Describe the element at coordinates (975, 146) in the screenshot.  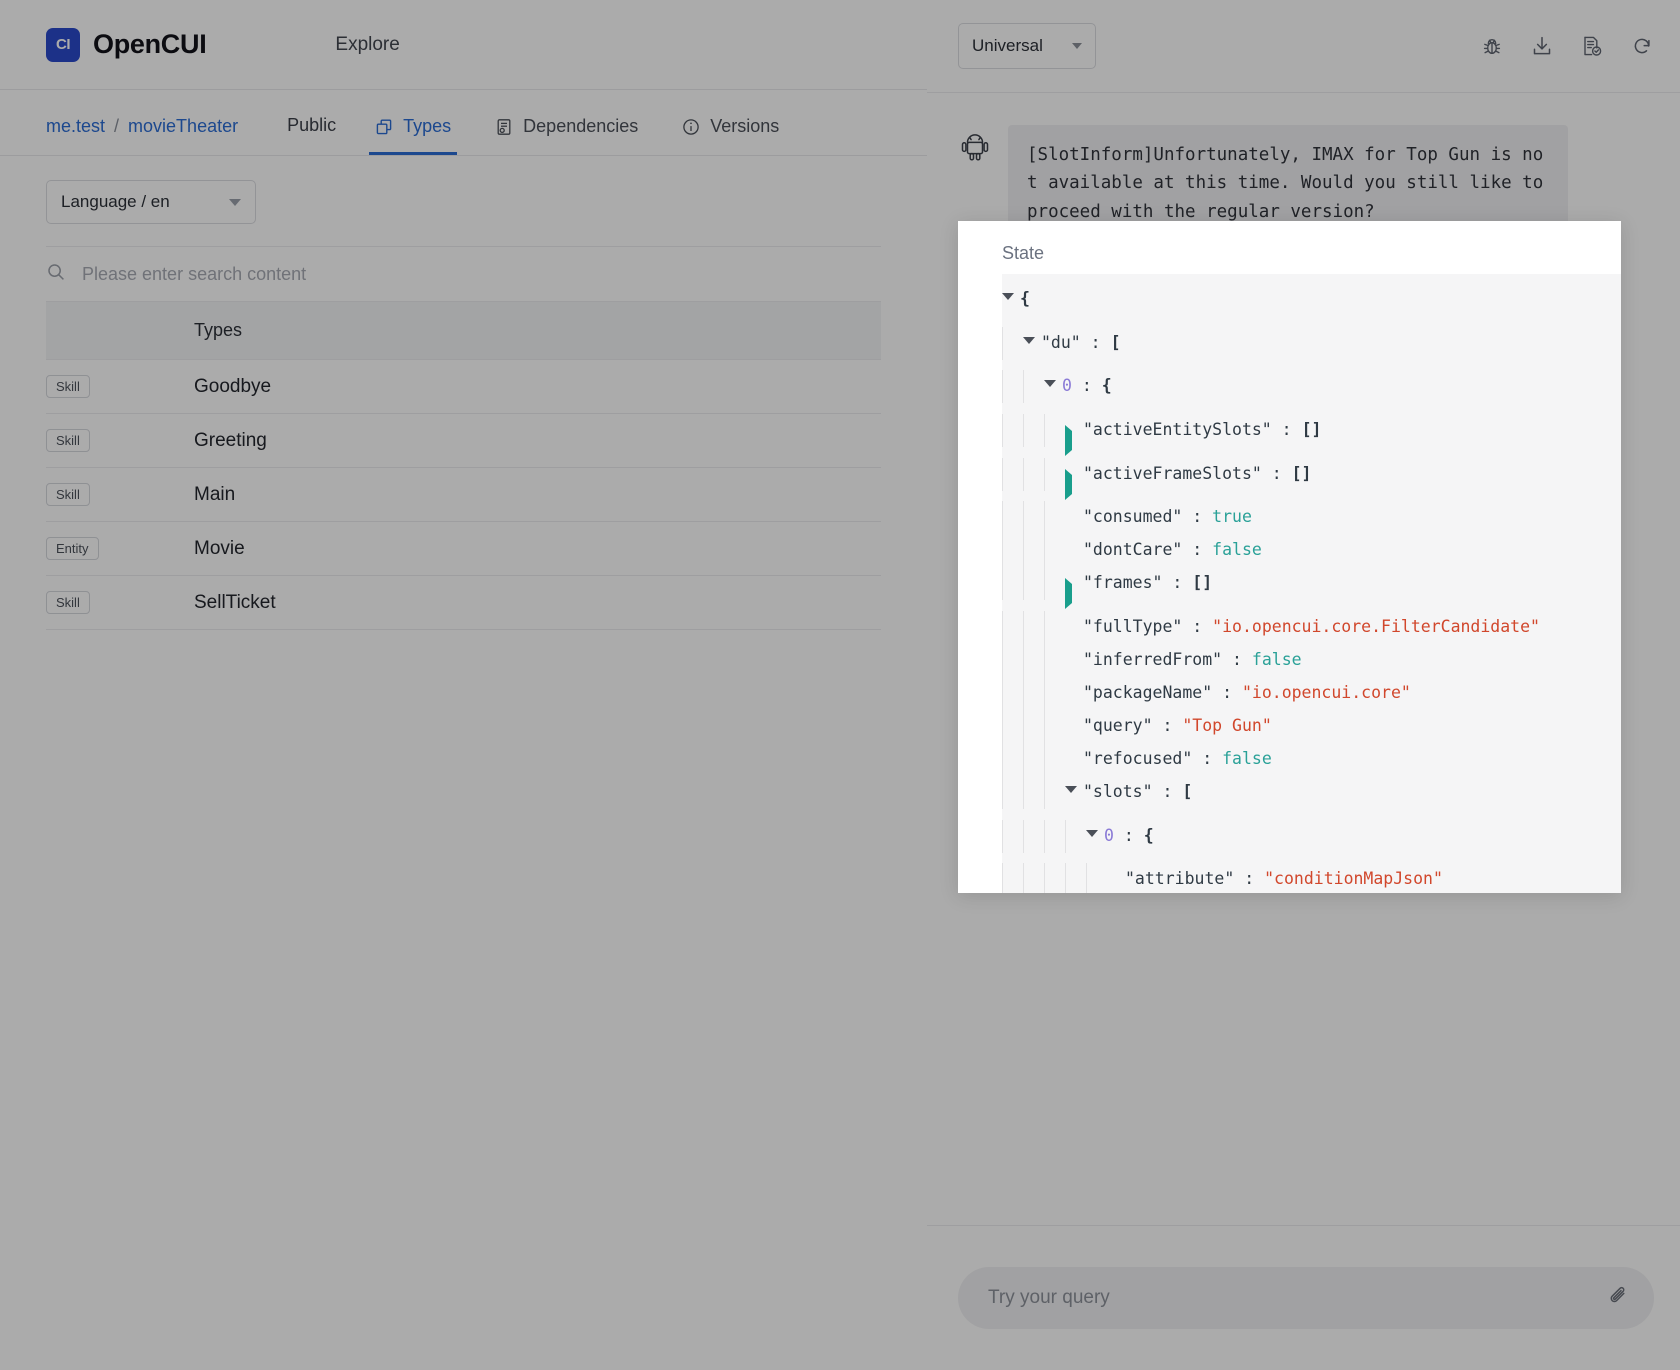
I see `android-robot-icon` at that location.